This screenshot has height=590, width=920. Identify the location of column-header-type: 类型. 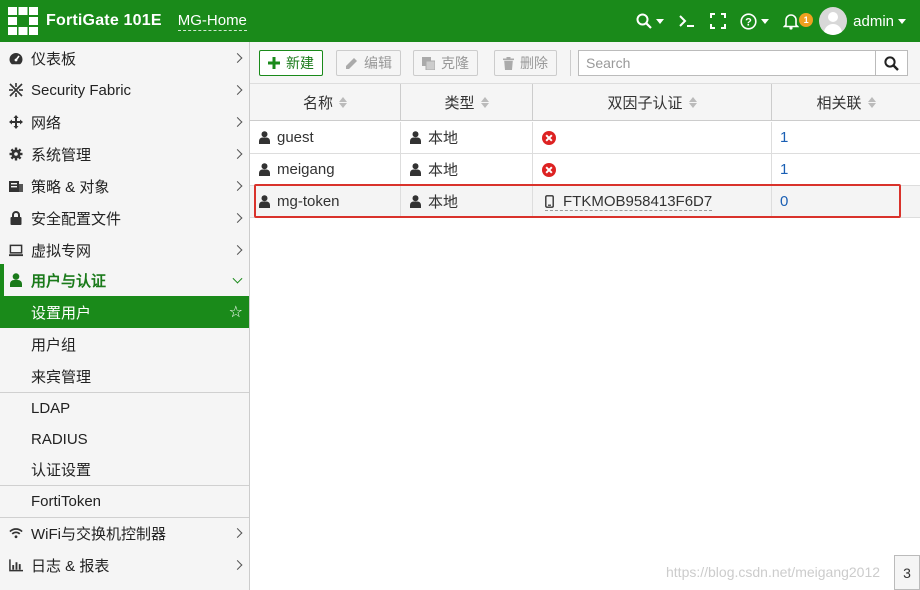
(467, 102).